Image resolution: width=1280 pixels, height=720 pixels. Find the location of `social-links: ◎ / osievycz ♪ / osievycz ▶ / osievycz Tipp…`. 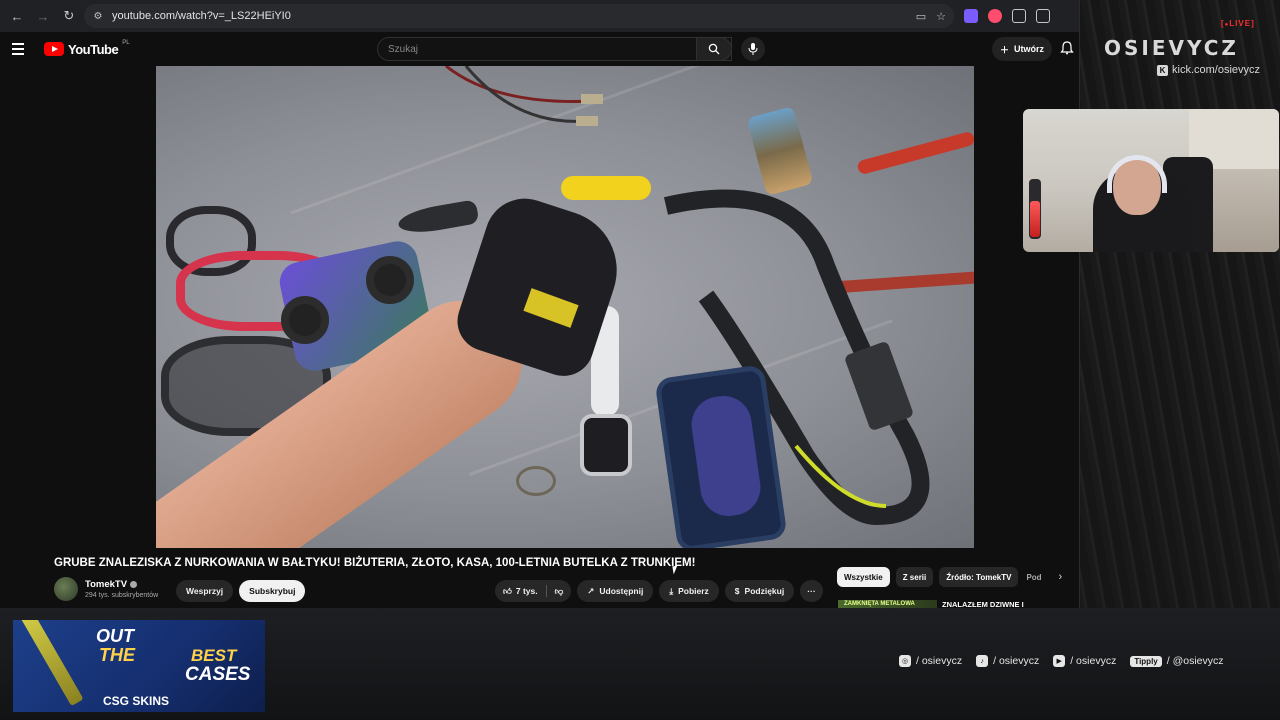

social-links: ◎ / osievycz ♪ / osievycz ▶ / osievycz Tipp… is located at coordinates (1061, 661).